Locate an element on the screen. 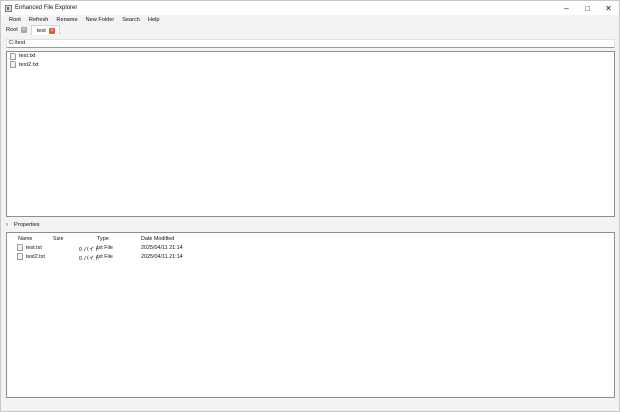 Image resolution: width=620 pixels, height=412 pixels. menu-root: Root is located at coordinates (13, 20).